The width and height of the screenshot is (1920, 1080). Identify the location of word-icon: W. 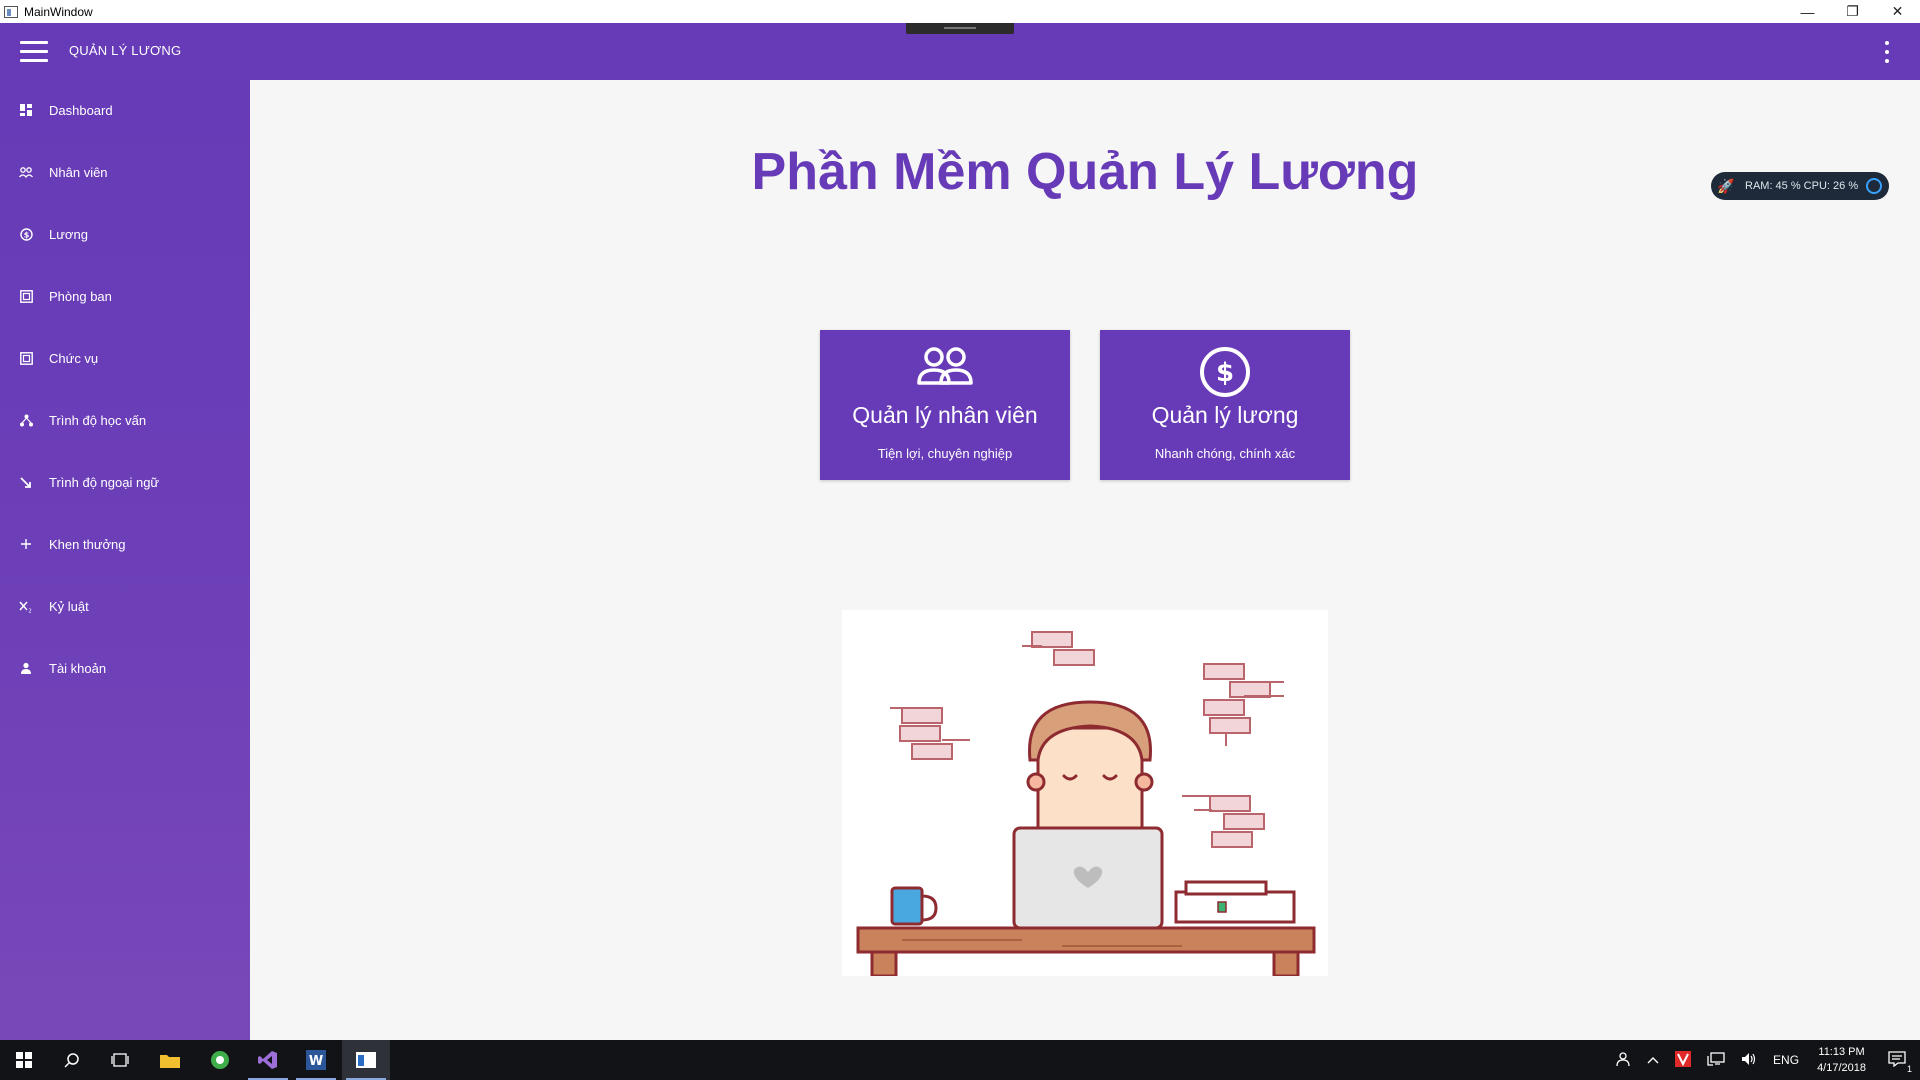
(316, 1060).